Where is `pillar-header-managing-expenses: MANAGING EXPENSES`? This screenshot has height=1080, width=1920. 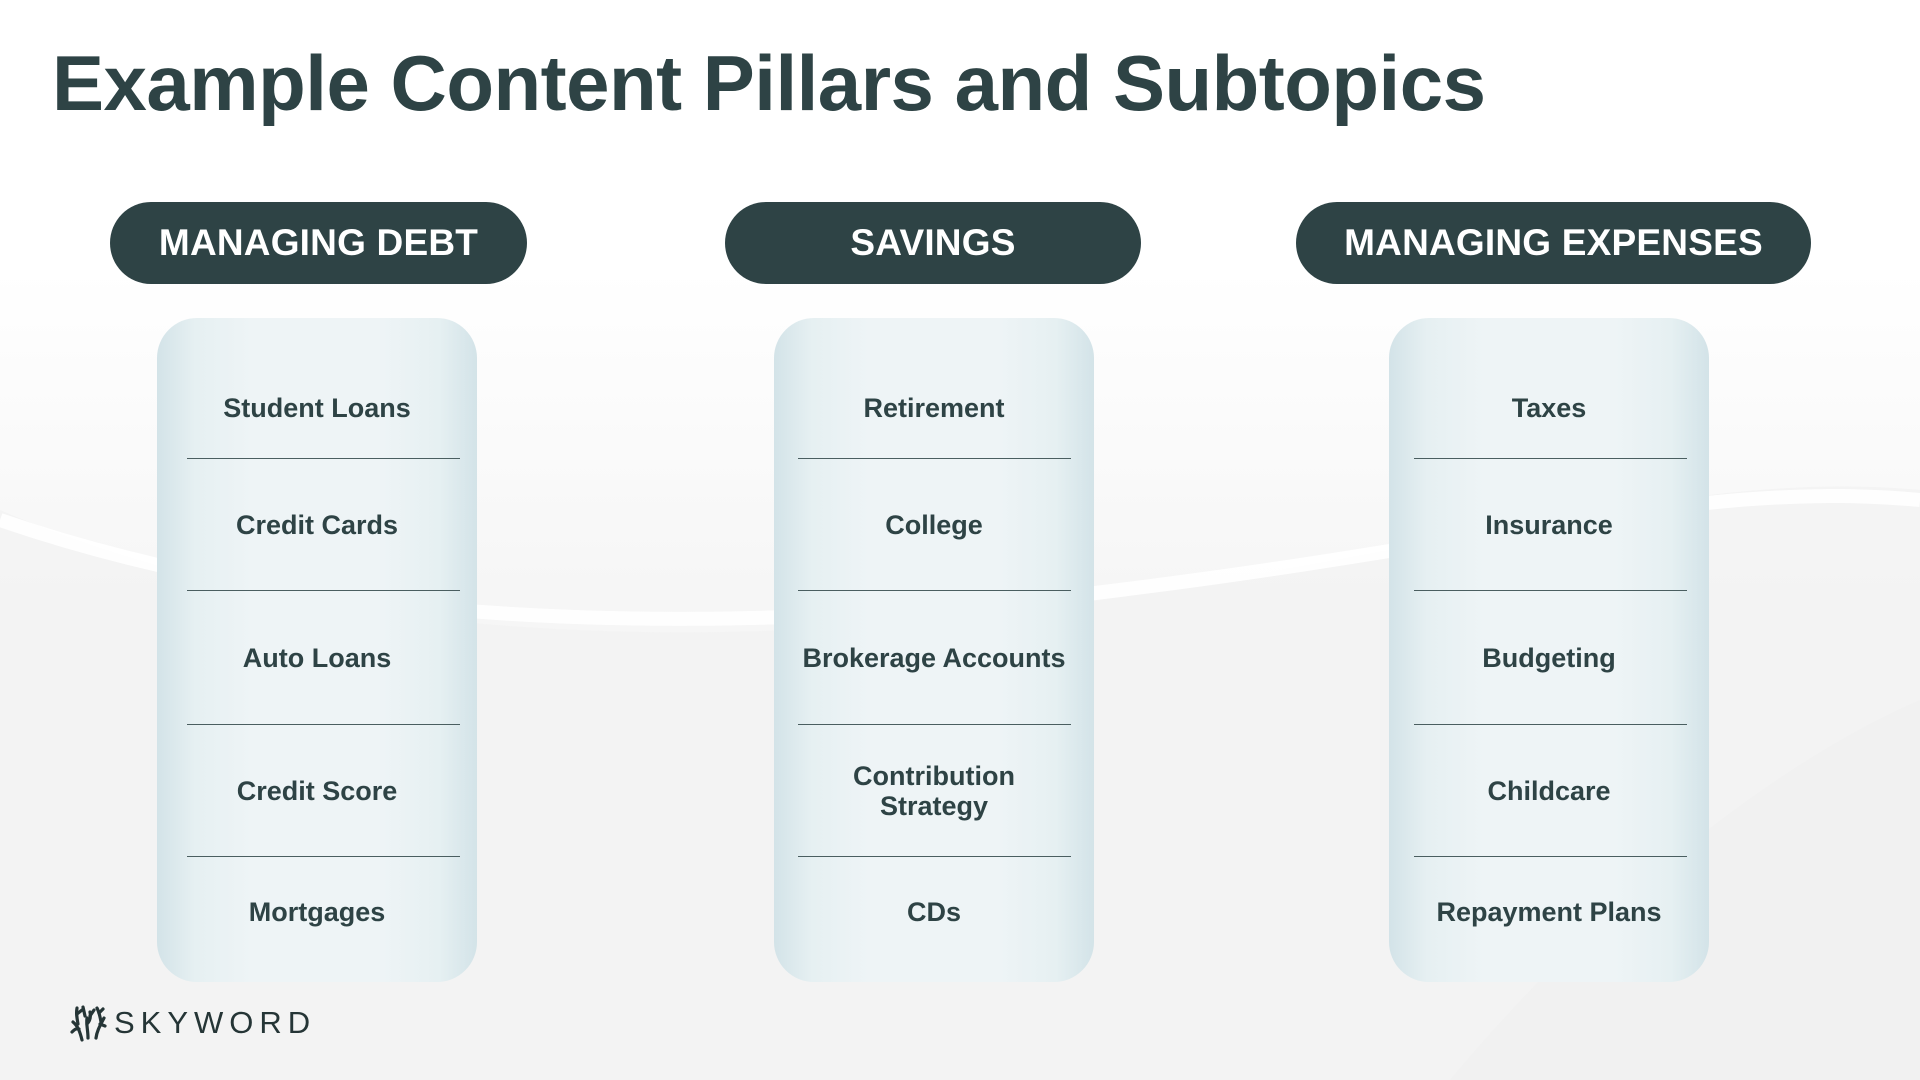 pillar-header-managing-expenses: MANAGING EXPENSES is located at coordinates (1553, 243).